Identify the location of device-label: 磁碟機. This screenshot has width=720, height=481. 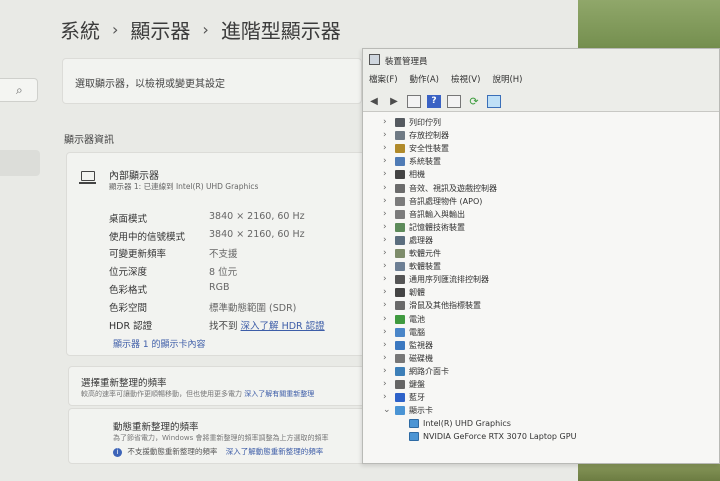
(421, 358).